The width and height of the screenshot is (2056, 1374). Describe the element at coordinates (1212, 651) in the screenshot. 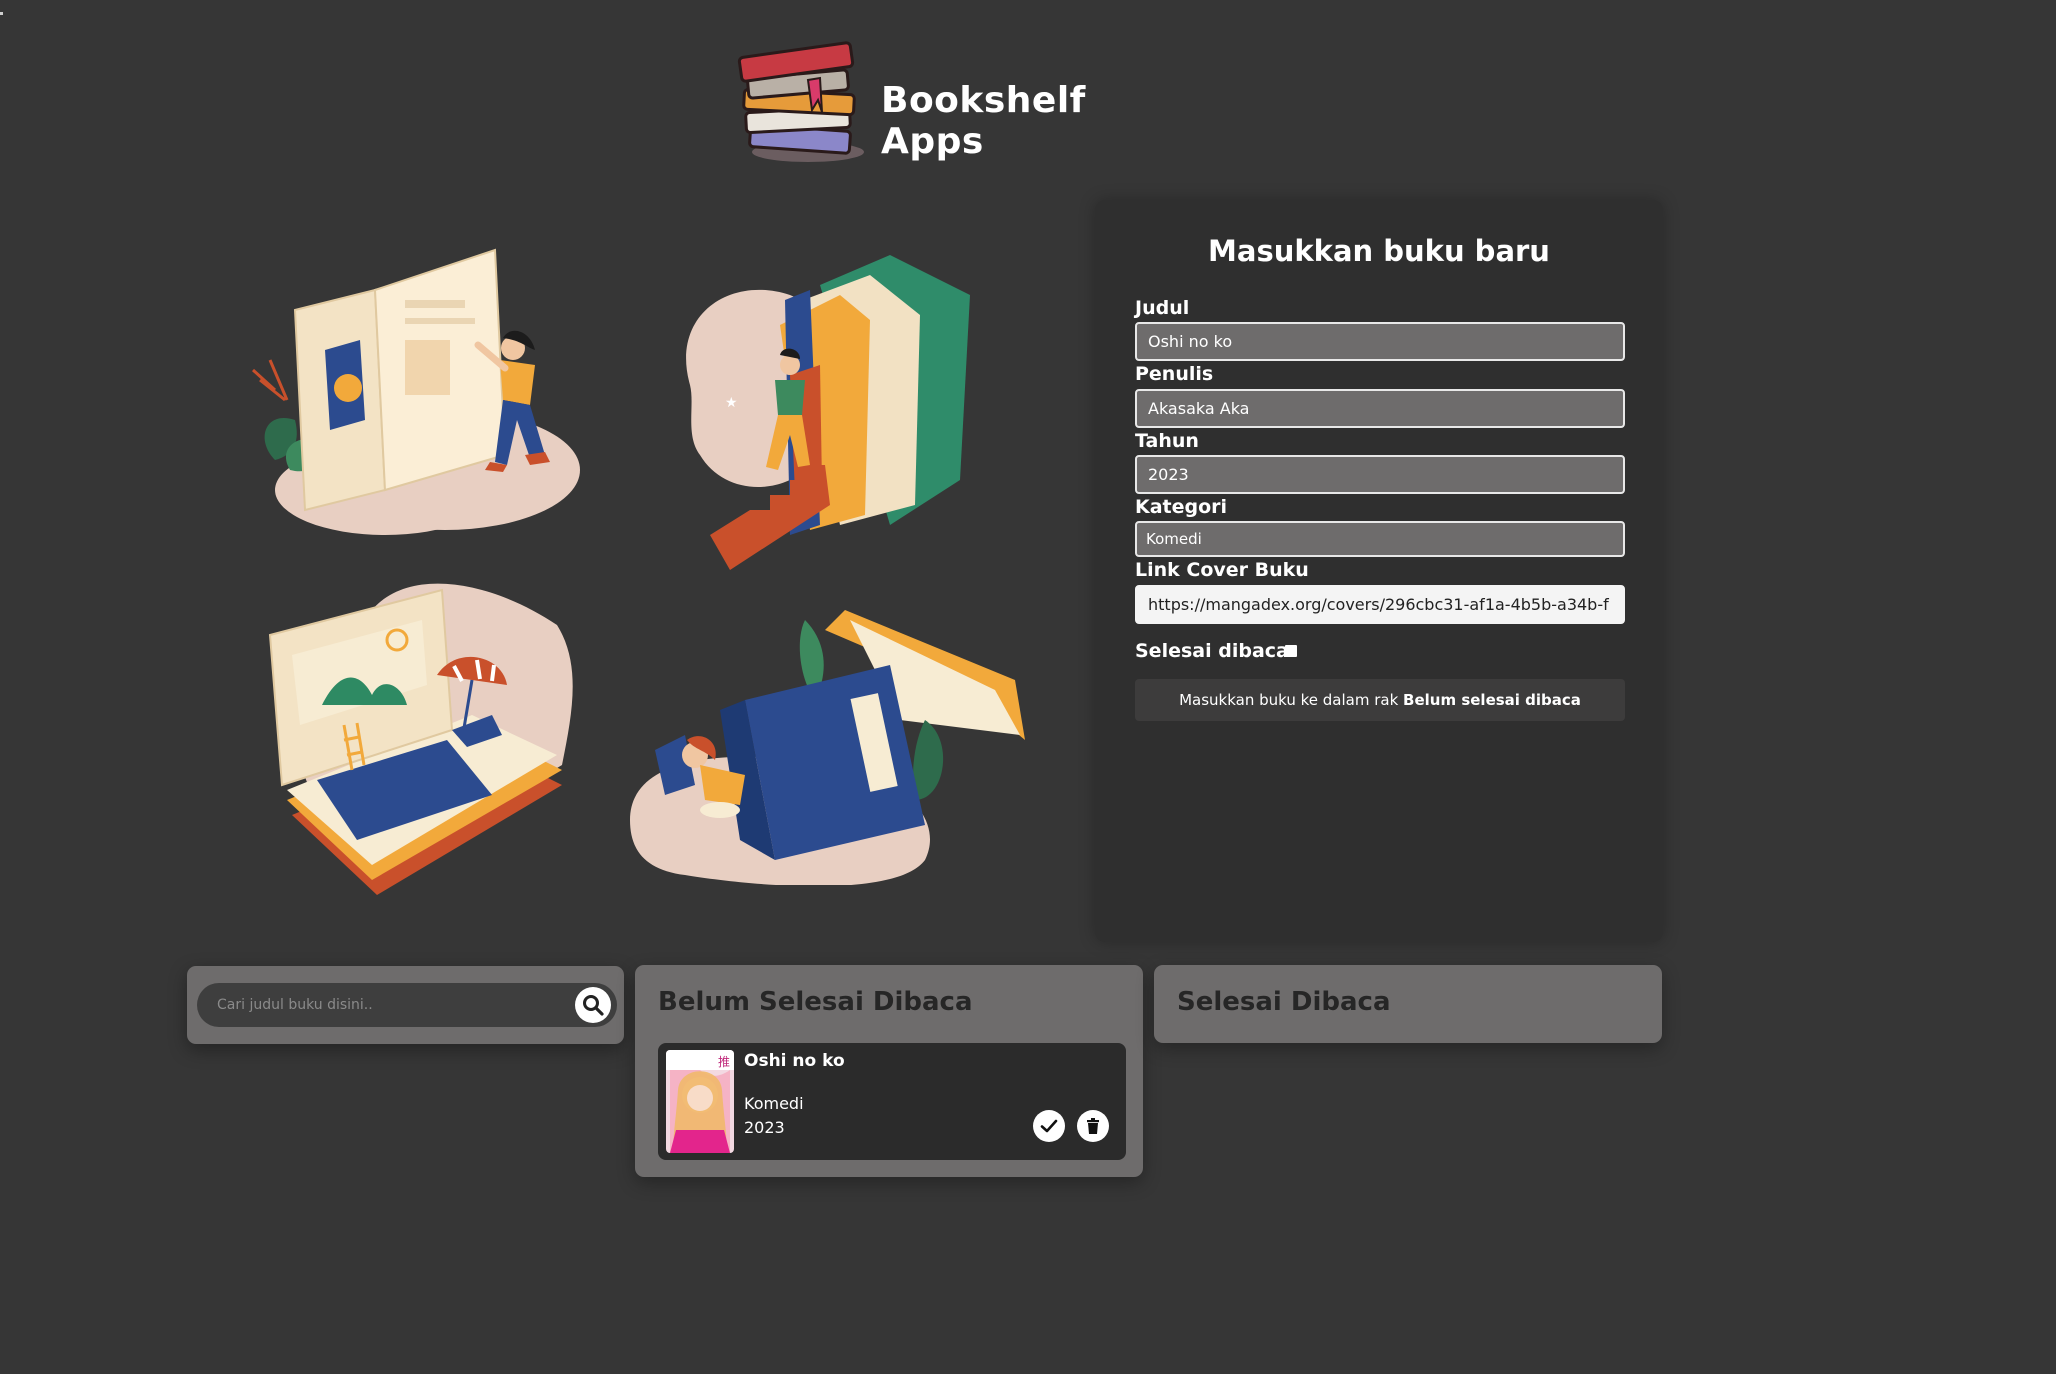

I see `selesai-dibaca-label: Selesai dibaca` at that location.